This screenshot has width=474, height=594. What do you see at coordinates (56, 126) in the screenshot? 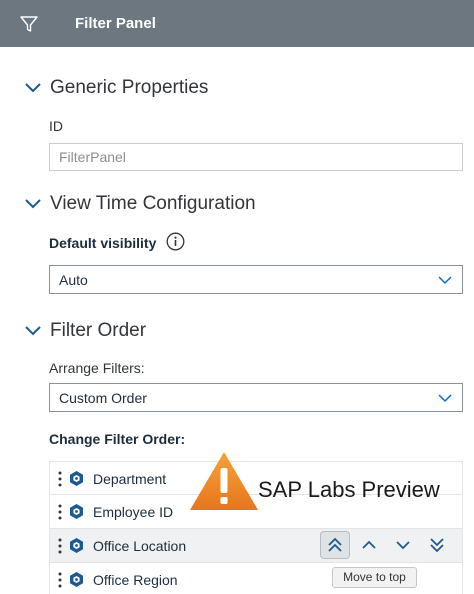
I see `id-label: ID` at bounding box center [56, 126].